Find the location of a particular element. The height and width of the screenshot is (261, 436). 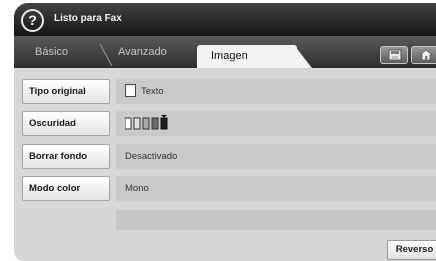

color-mode-value: Mono is located at coordinates (276, 188).